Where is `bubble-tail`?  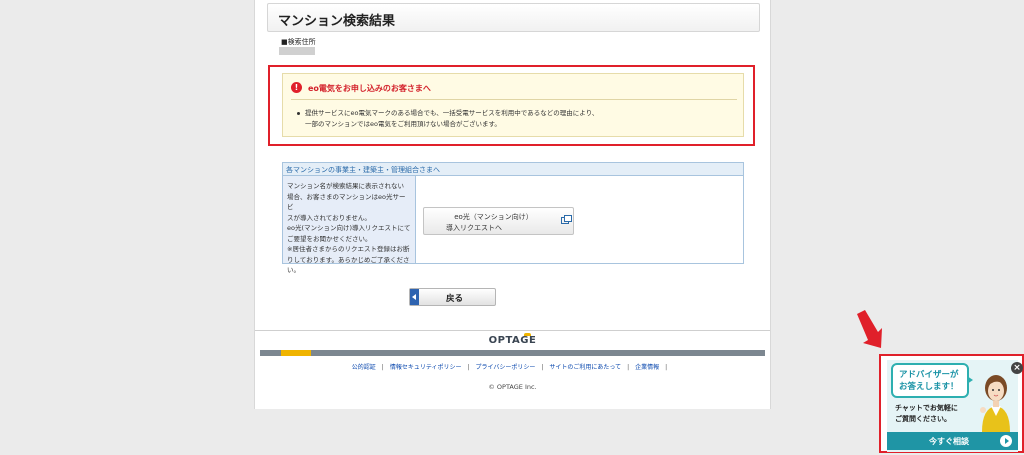
bubble-tail is located at coordinates (970, 380).